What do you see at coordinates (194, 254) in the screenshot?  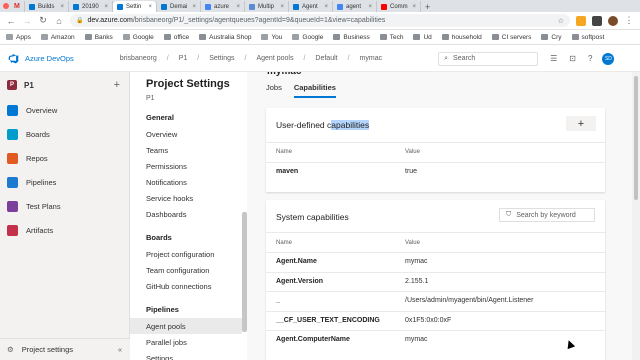 I see `settings-nav-item: Project configuration` at bounding box center [194, 254].